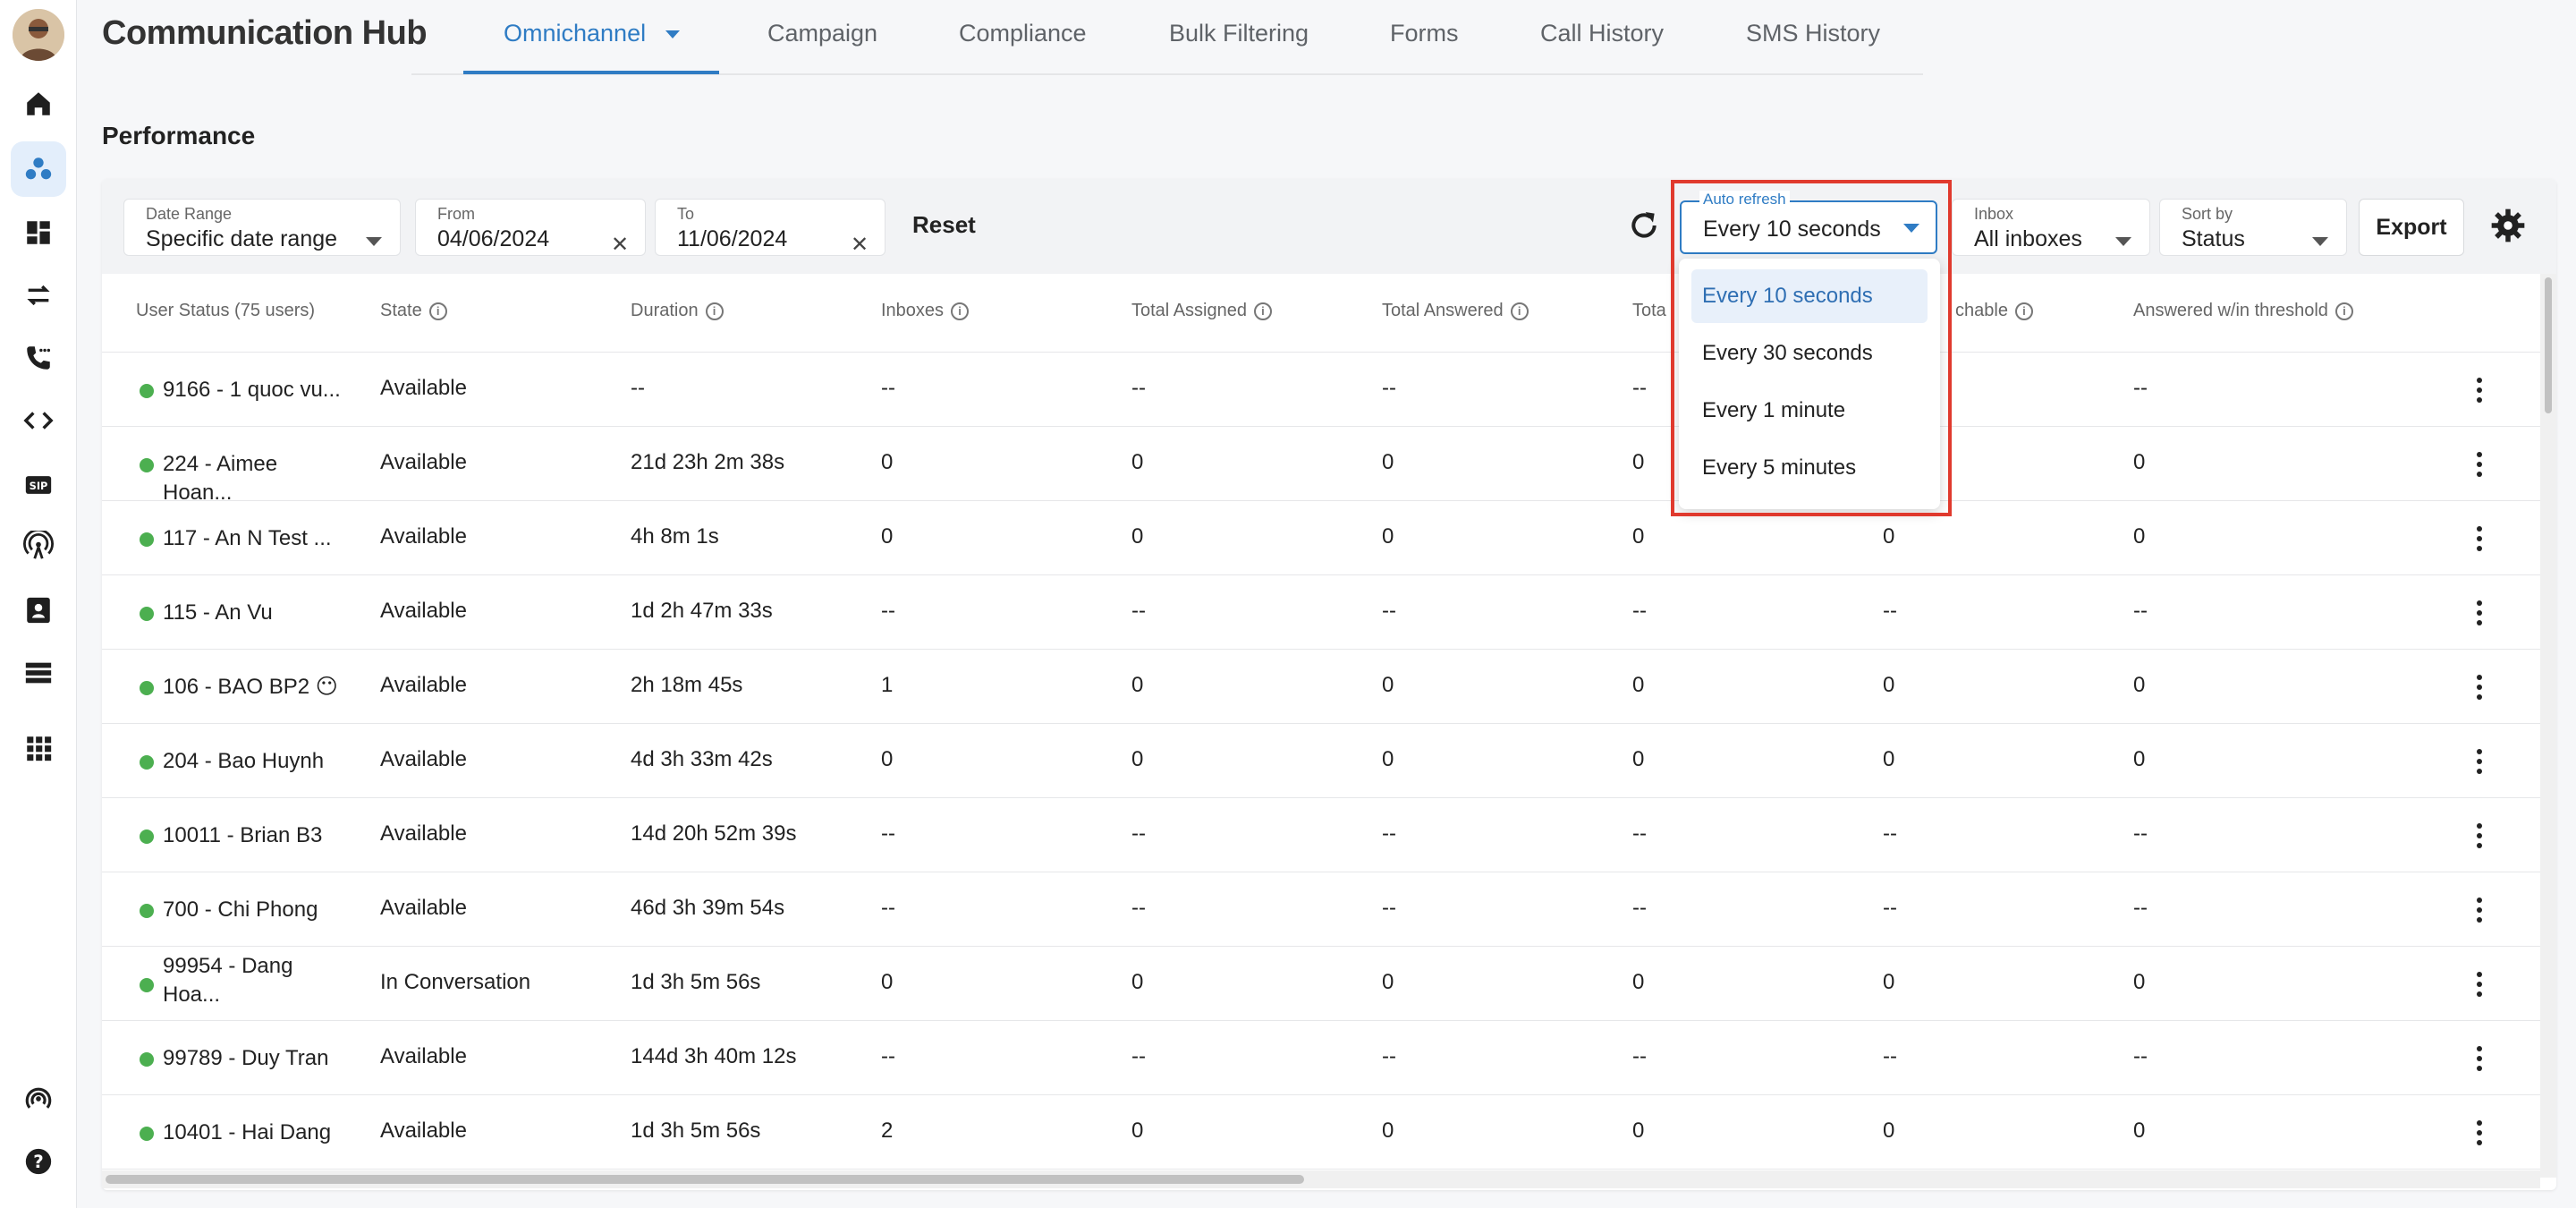 The height and width of the screenshot is (1208, 2576). Describe the element at coordinates (38, 295) in the screenshot. I see `transfer-icon` at that location.